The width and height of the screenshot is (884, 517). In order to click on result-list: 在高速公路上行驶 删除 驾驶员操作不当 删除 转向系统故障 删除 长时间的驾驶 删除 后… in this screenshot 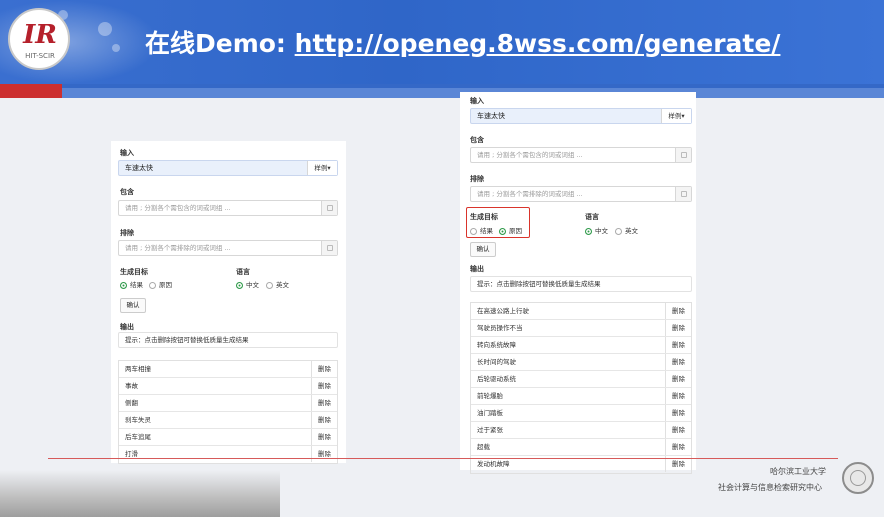, I will do `click(581, 388)`.